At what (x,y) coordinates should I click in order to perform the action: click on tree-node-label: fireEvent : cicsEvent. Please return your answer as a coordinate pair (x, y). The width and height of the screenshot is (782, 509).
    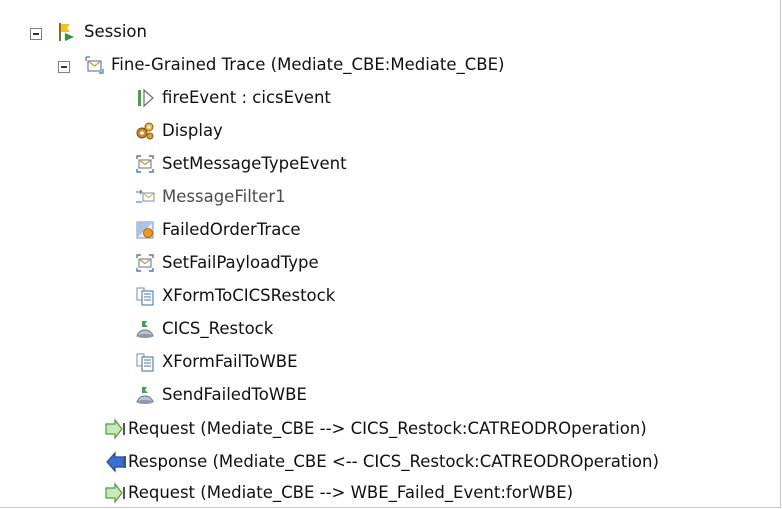
    Looking at the image, I should click on (246, 97).